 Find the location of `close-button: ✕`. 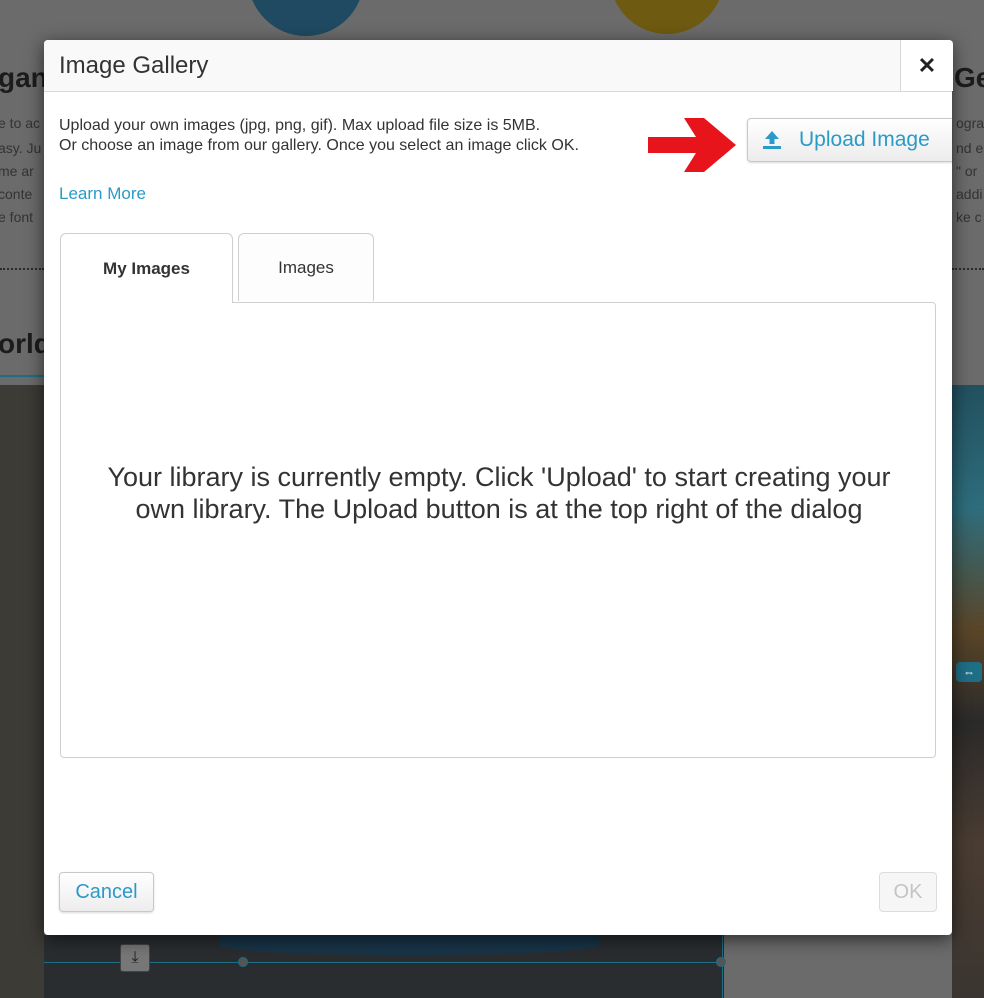

close-button: ✕ is located at coordinates (926, 65).